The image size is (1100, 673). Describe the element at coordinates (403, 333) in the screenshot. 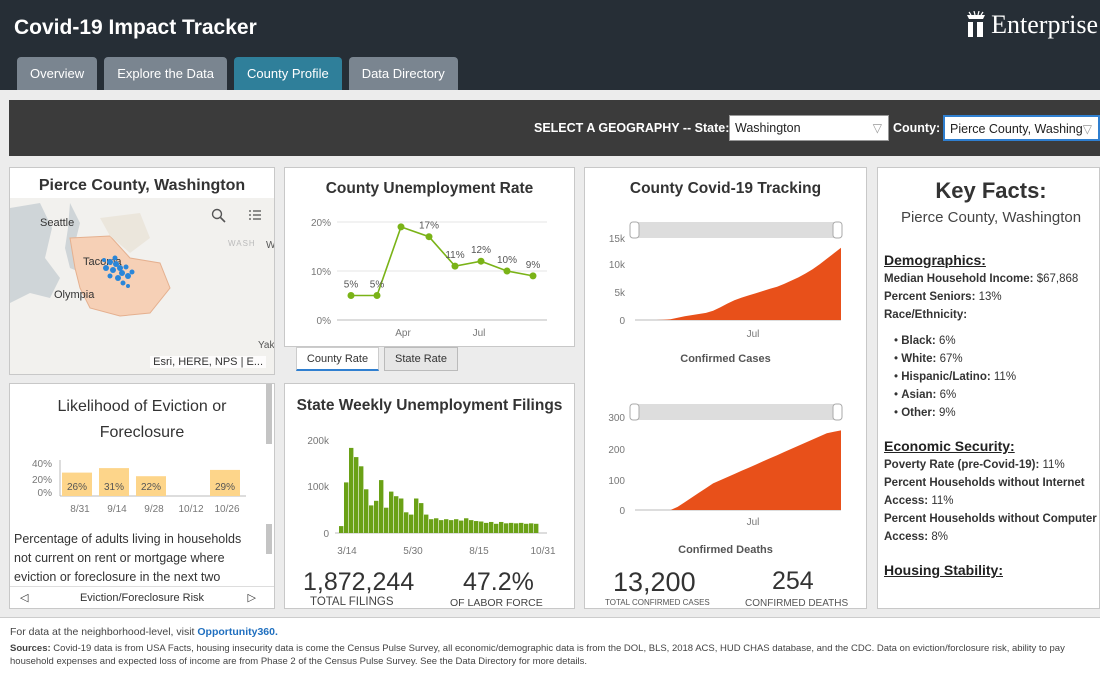

I see `unemp-xtick: Apr` at that location.